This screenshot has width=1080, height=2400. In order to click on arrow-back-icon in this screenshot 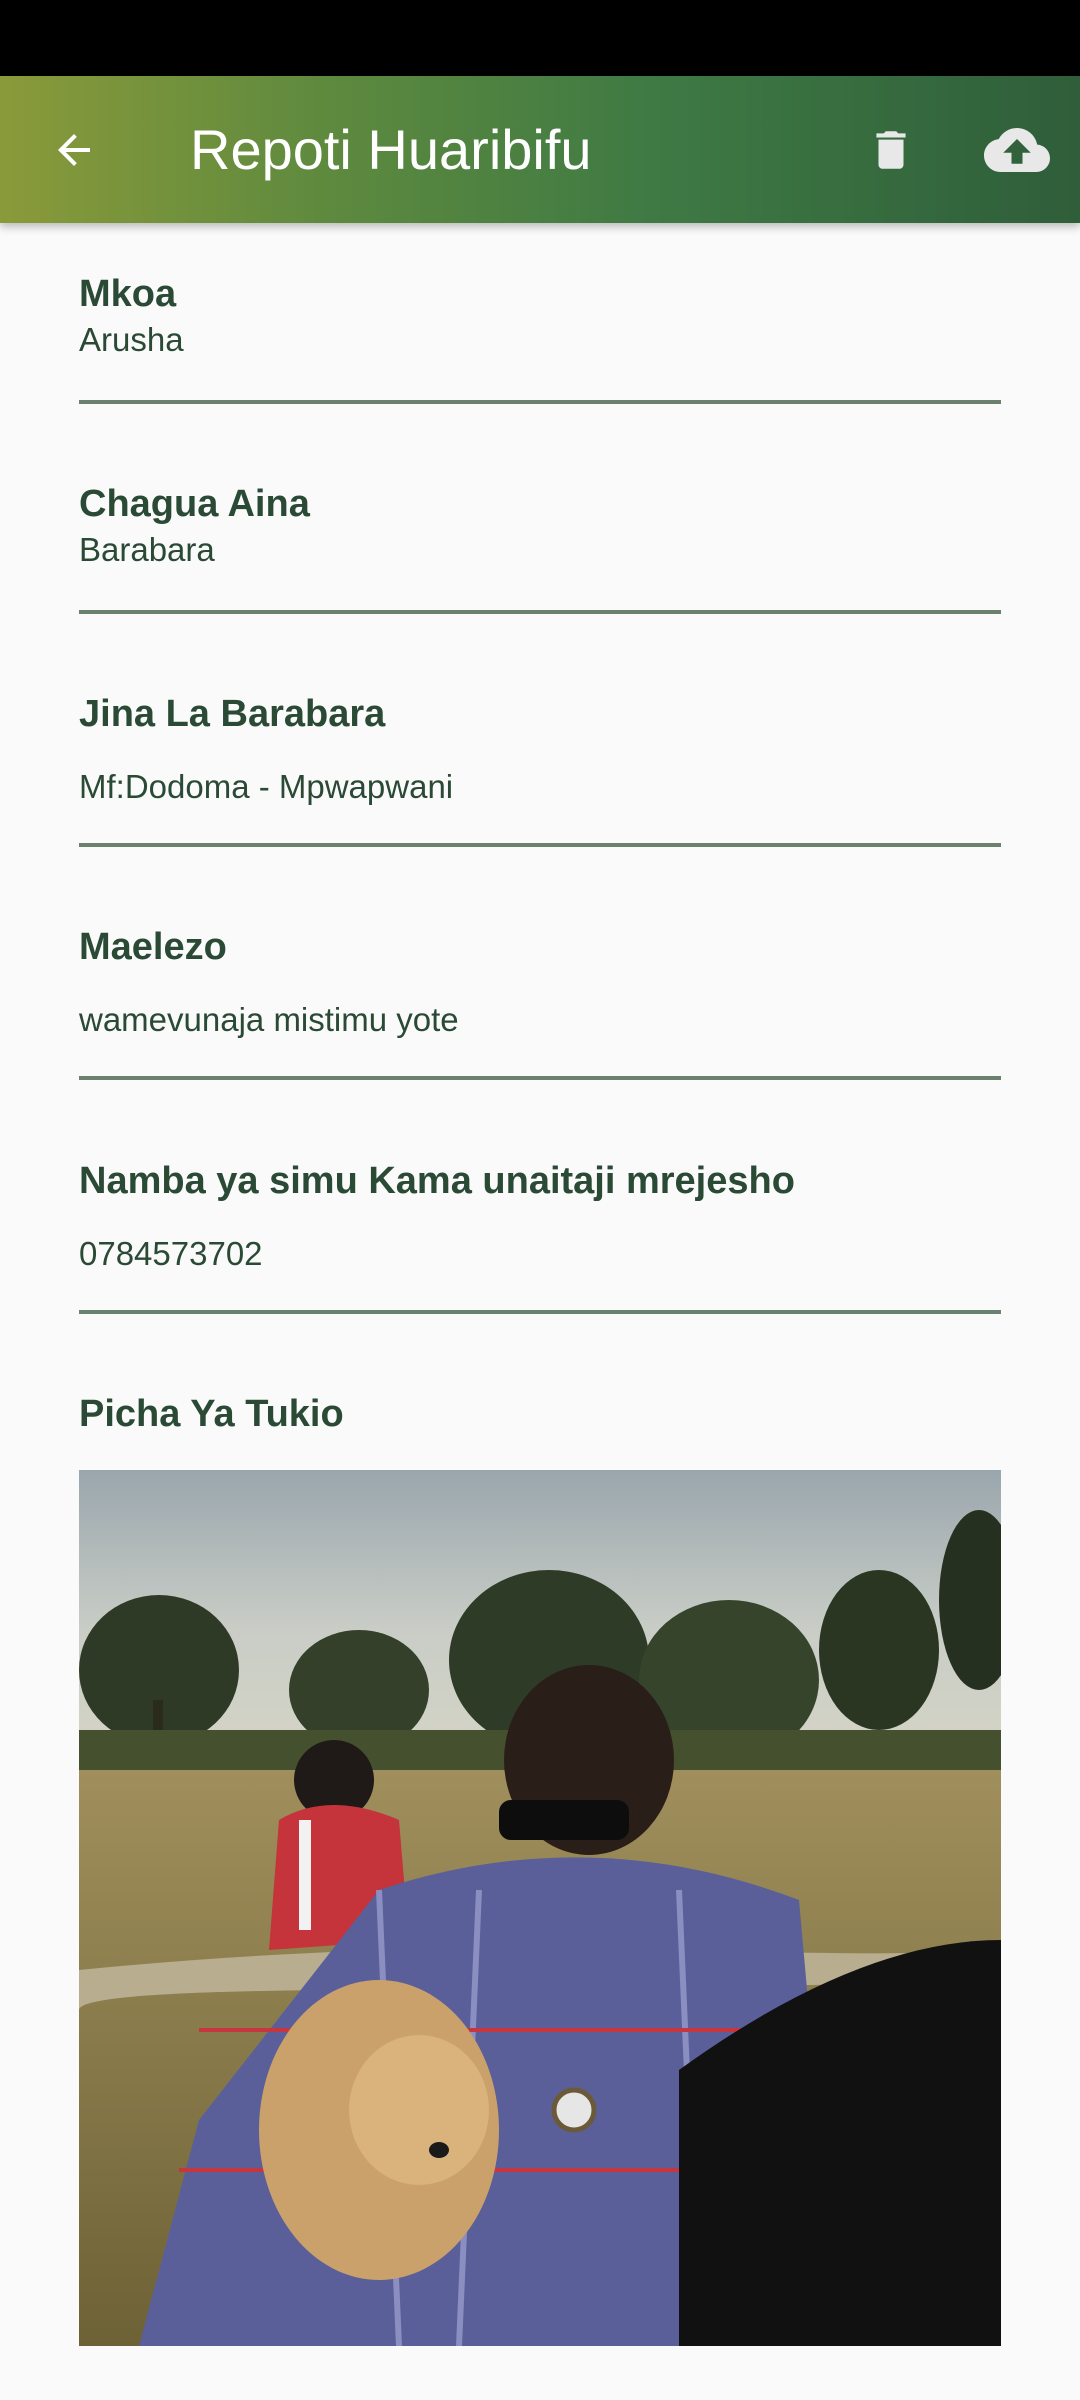, I will do `click(74, 150)`.